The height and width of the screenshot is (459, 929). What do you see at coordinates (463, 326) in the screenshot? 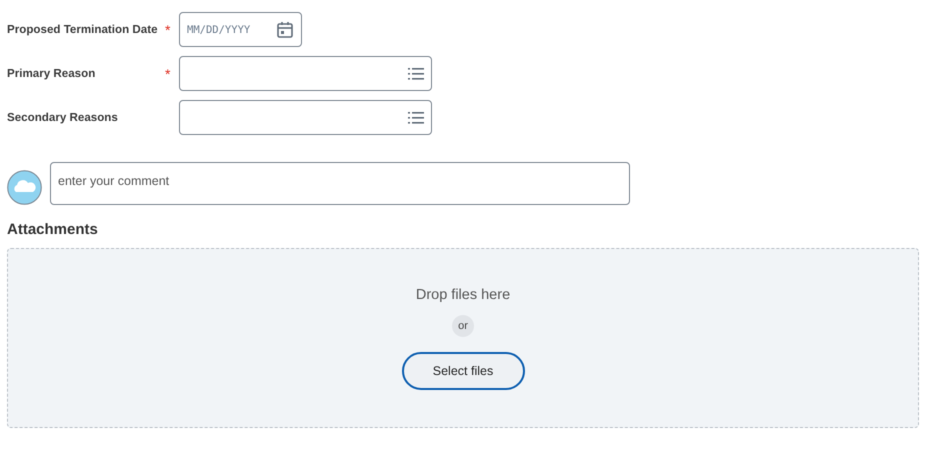
I see `or-badge: or` at bounding box center [463, 326].